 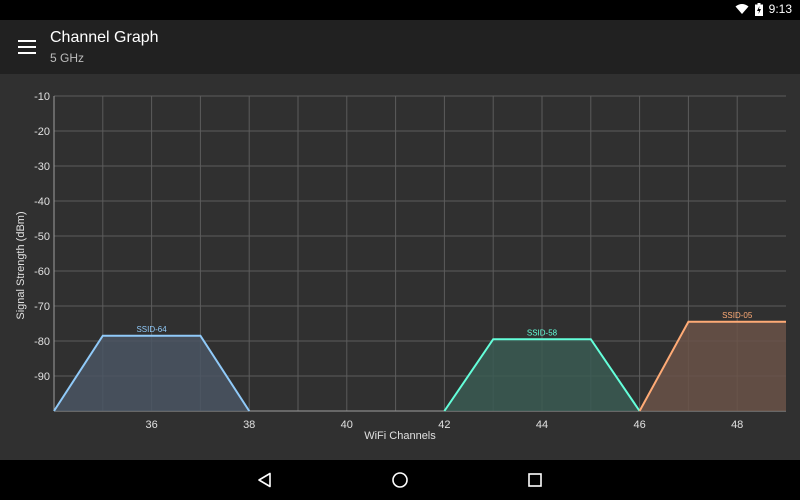 I want to click on home-button, so click(x=400, y=480).